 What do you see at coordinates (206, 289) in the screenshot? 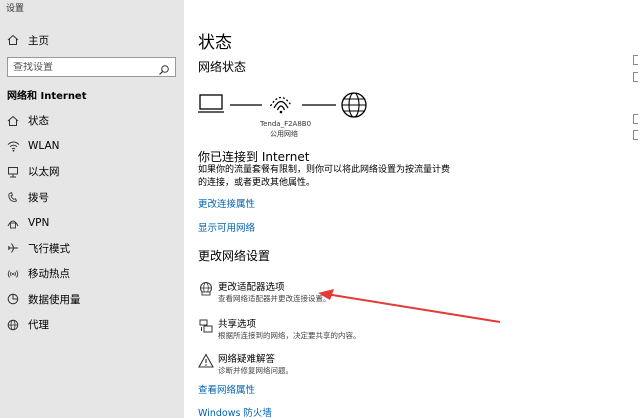
I see `adapter-icon` at bounding box center [206, 289].